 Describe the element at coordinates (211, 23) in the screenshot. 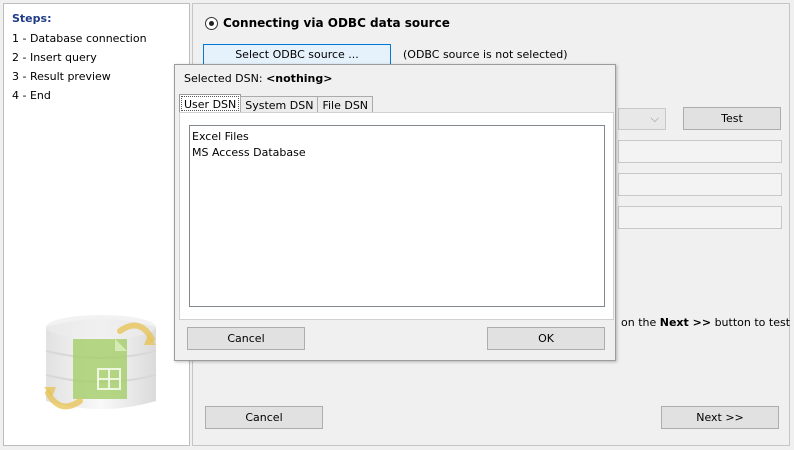

I see `odbc-radio-button` at that location.